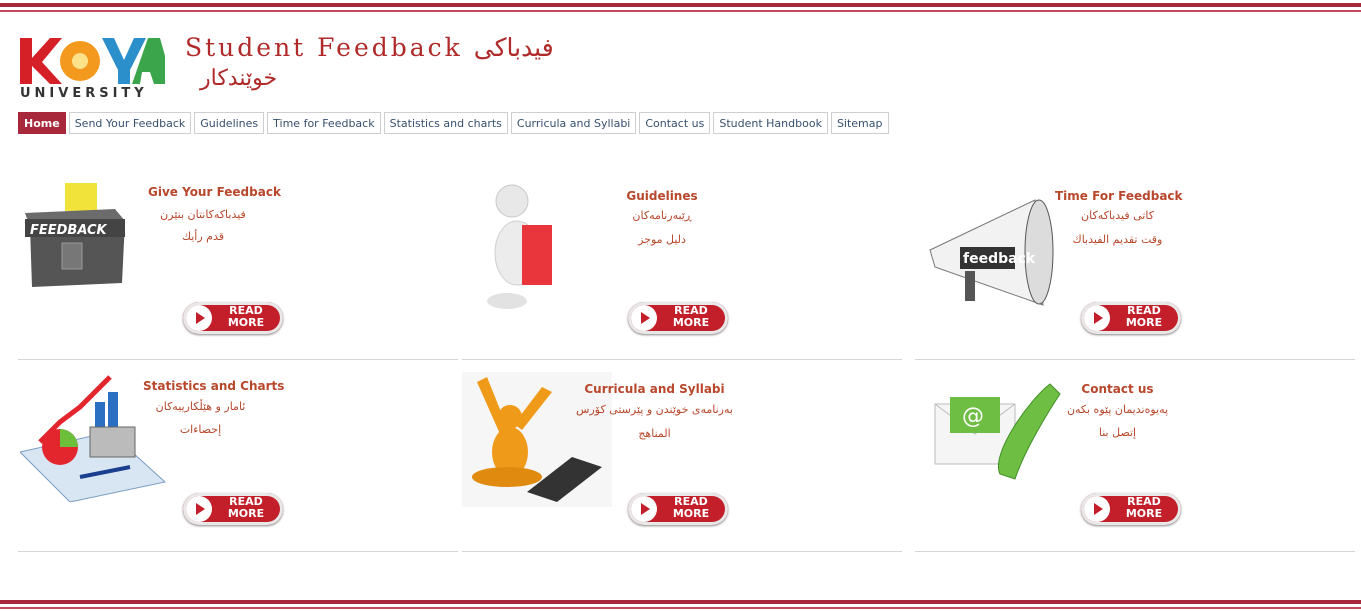 This screenshot has height=611, width=1361. I want to click on card-arabic-text: المناهج, so click(654, 433).